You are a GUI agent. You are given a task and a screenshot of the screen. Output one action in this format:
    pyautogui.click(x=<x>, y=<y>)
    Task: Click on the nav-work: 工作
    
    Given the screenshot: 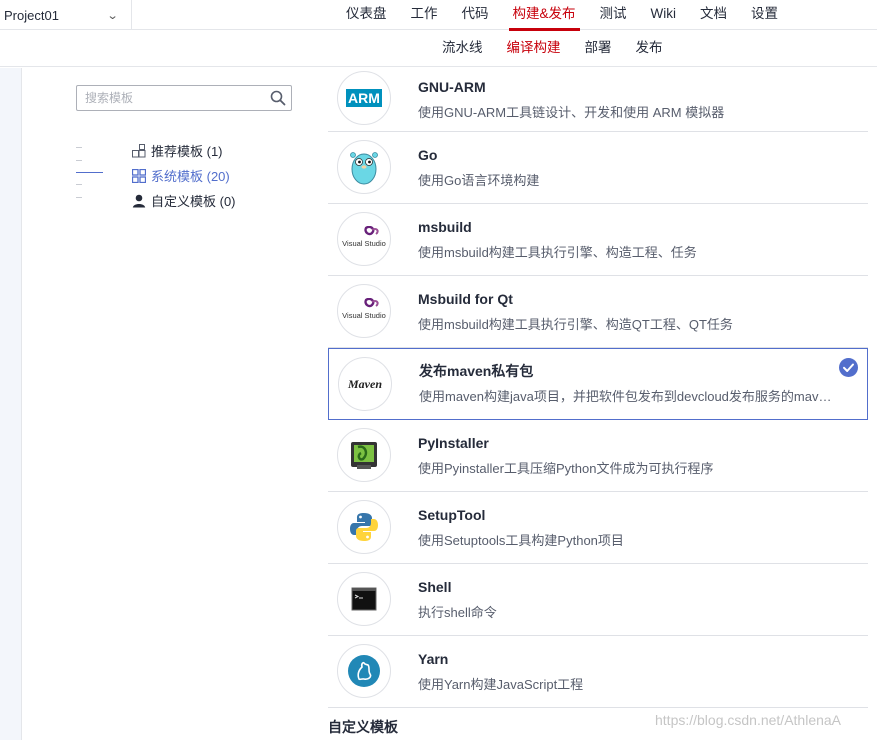 What is the action you would take?
    pyautogui.click(x=424, y=15)
    